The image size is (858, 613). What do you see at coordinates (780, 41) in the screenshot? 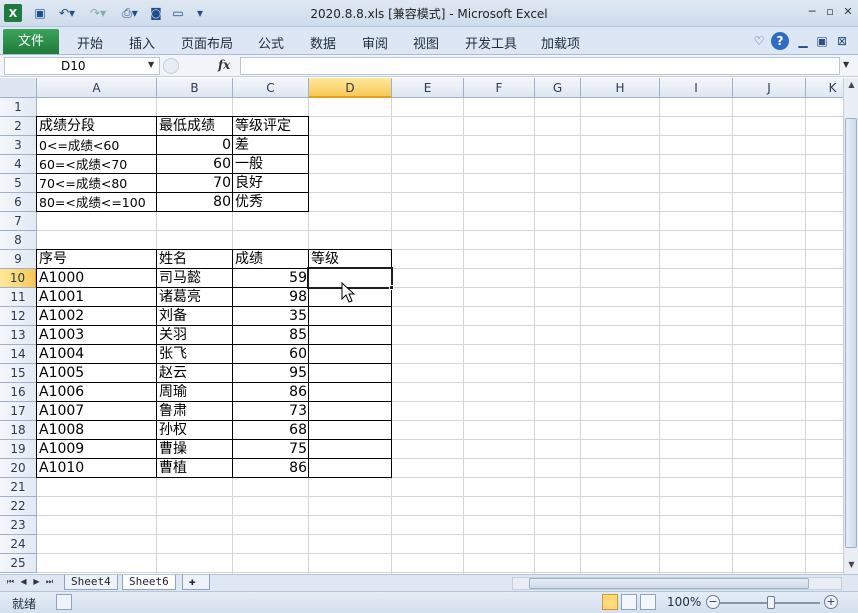
I see `help-icon: ?` at bounding box center [780, 41].